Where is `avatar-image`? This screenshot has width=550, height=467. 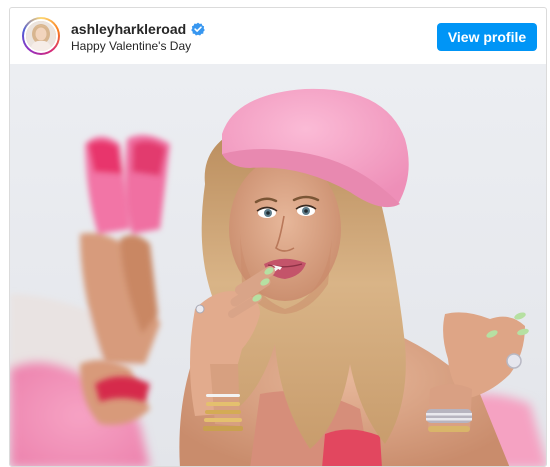
avatar-image is located at coordinates (41, 36).